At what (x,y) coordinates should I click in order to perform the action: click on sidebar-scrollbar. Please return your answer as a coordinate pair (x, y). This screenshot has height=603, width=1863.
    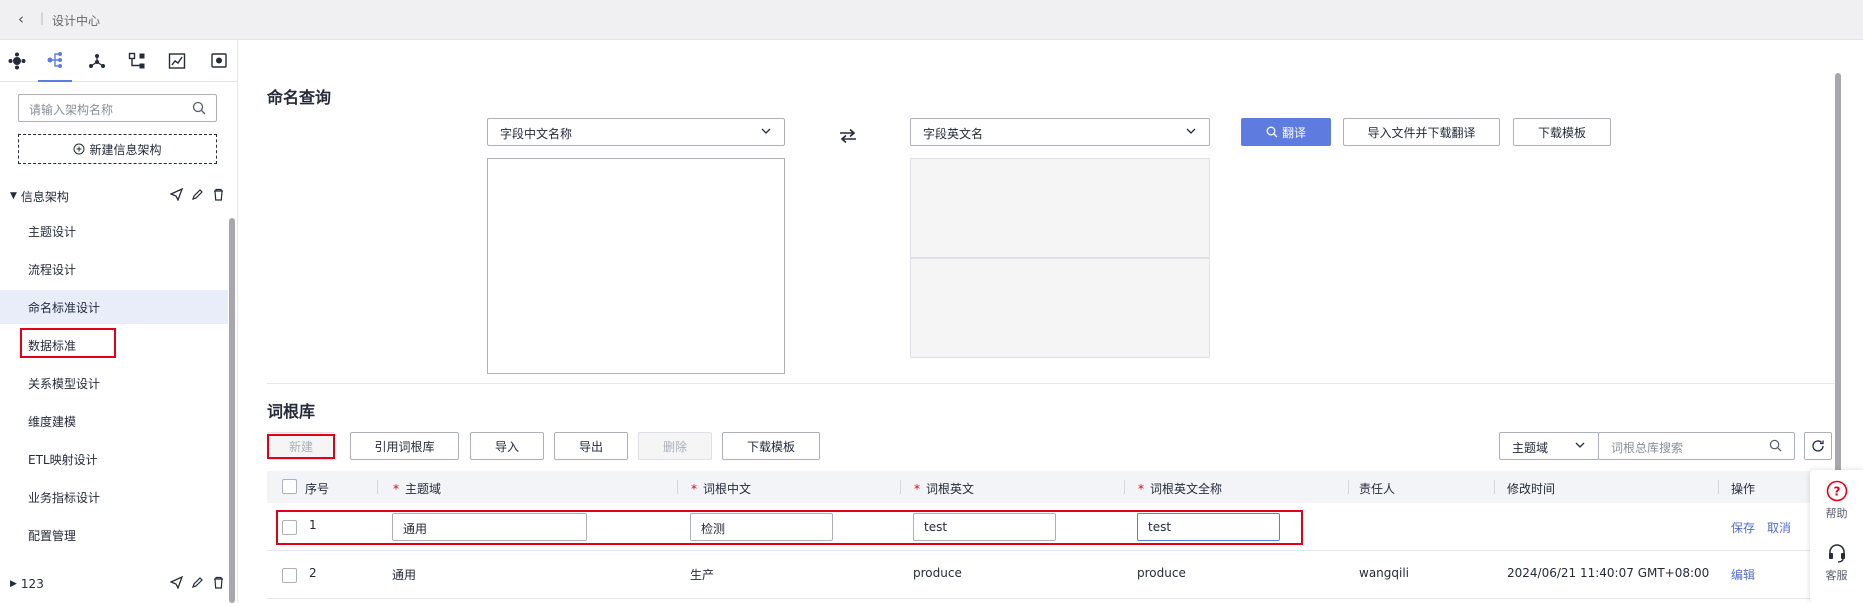
    Looking at the image, I should click on (232, 410).